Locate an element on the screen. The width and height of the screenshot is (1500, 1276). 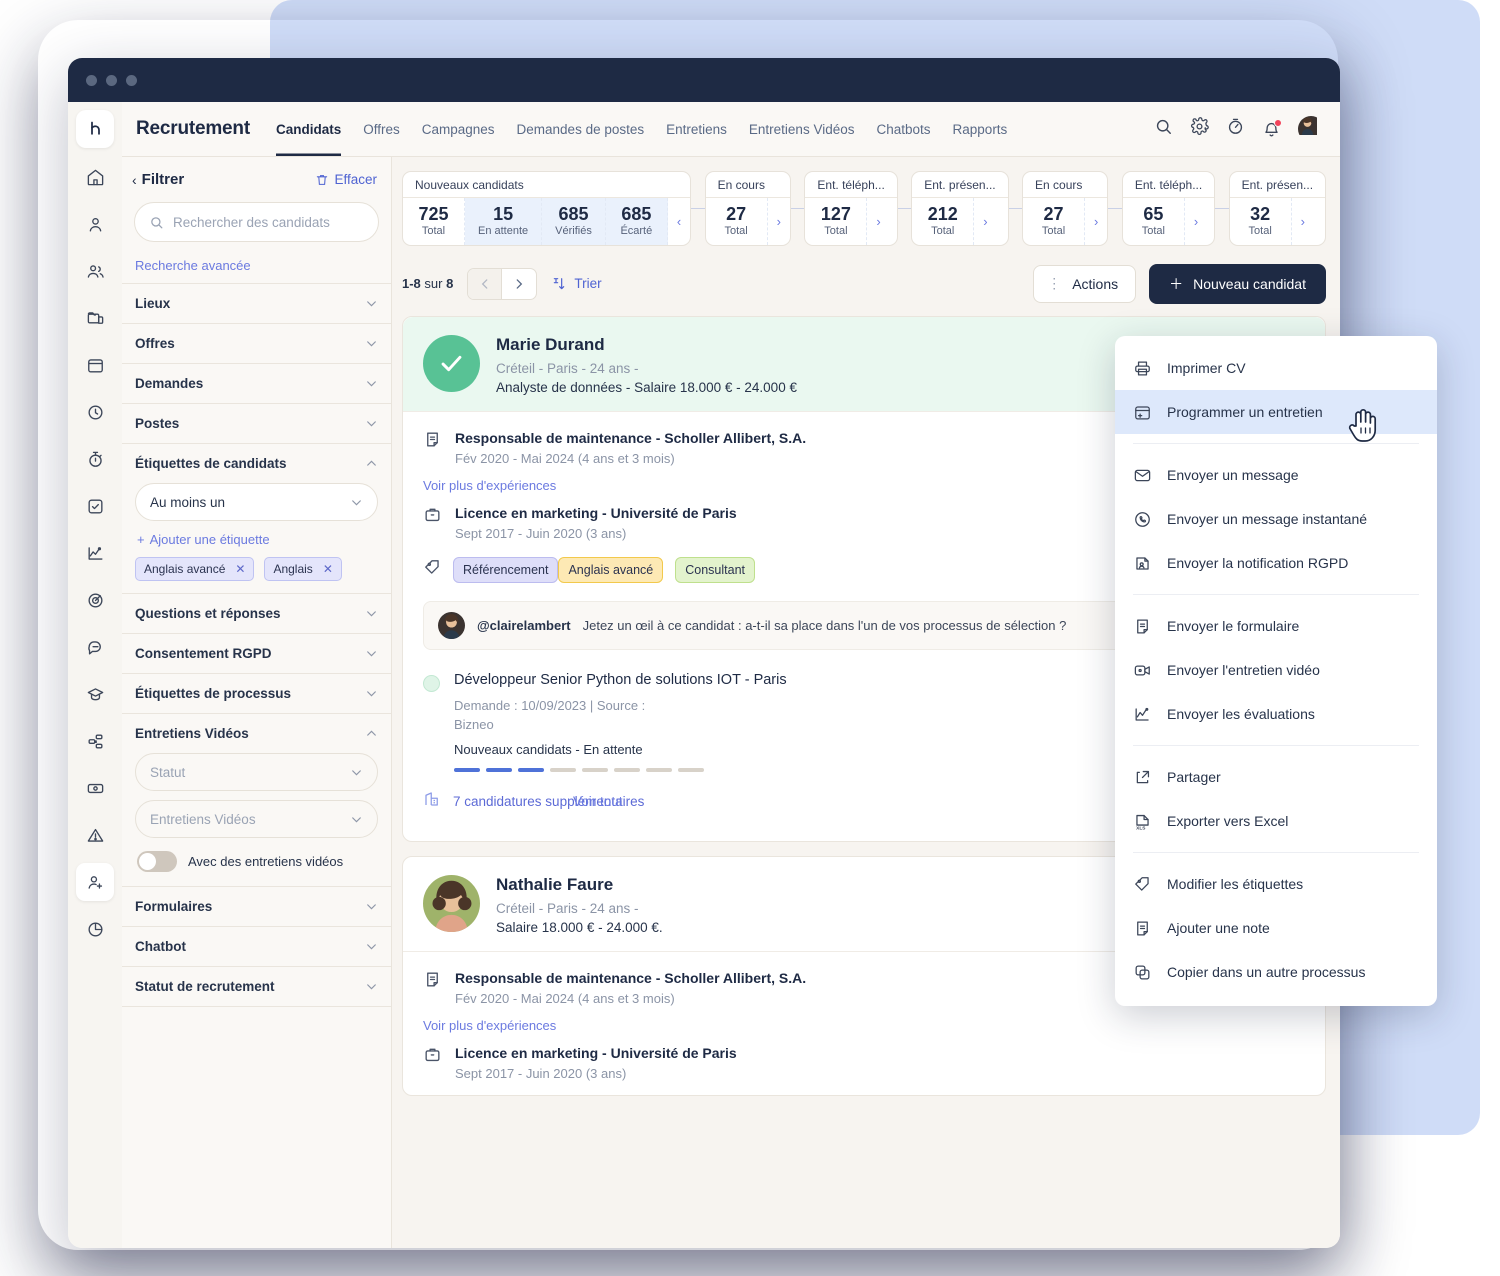
sidebar-item-users is located at coordinates (95, 271).